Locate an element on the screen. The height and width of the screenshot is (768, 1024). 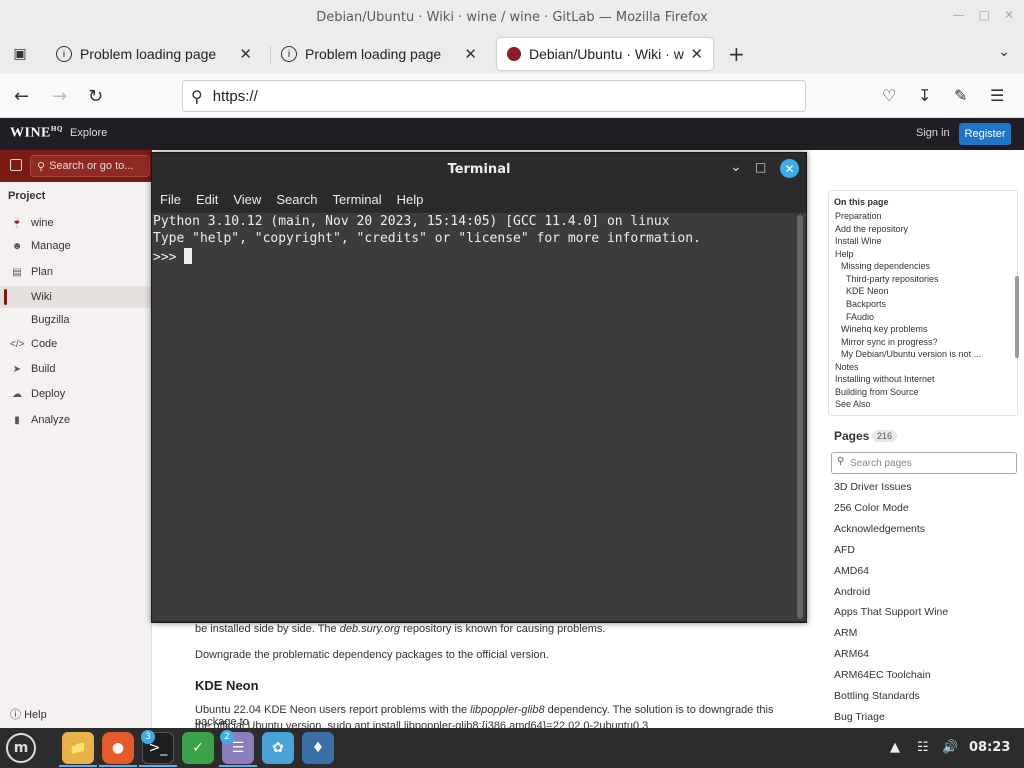
toc-item: Help is located at coordinates (844, 254).